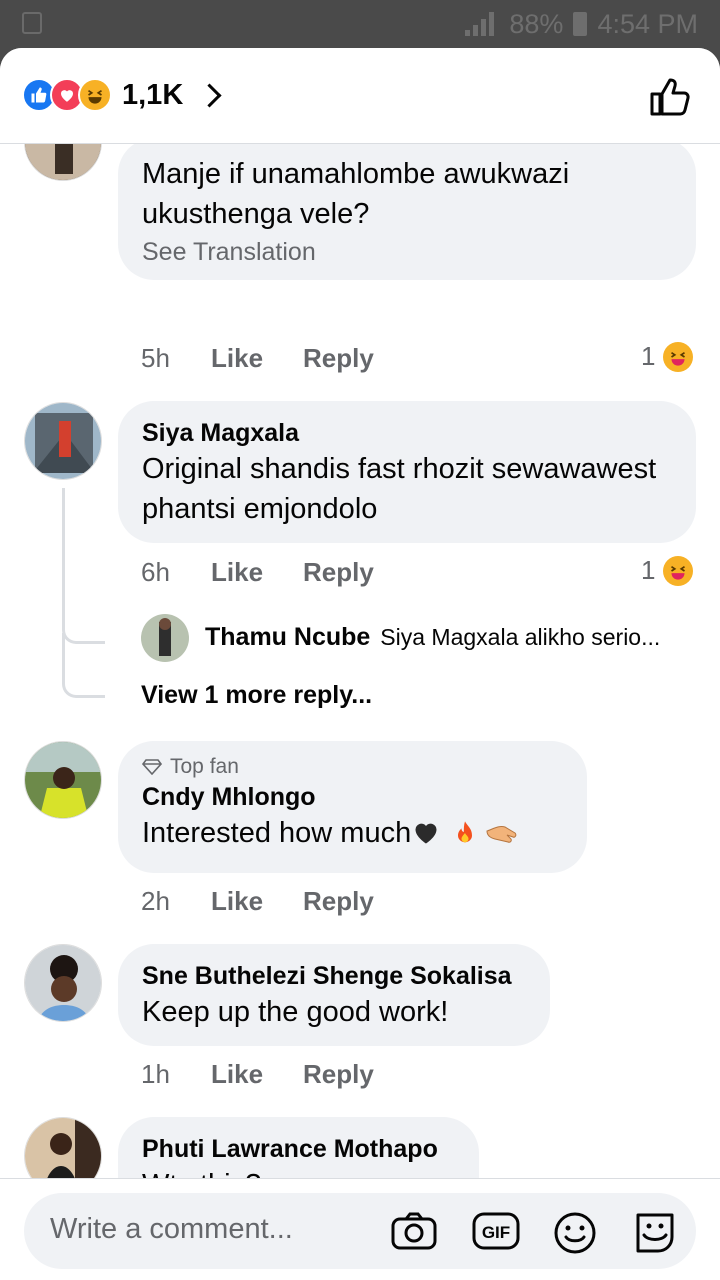 This screenshot has height=1280, width=720. Describe the element at coordinates (407, 433) in the screenshot. I see `commenter-name: Siya Magxala` at that location.